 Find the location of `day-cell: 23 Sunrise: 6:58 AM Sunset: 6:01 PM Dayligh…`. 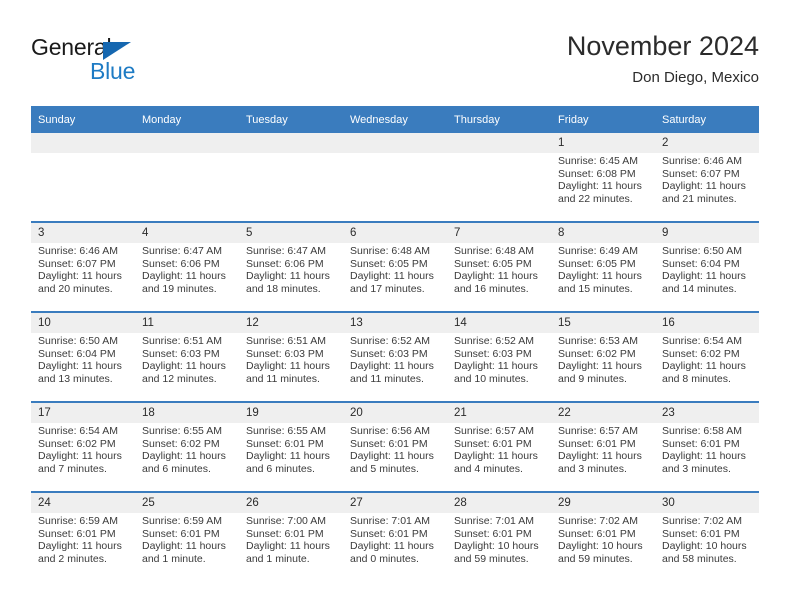

day-cell: 23 Sunrise: 6:58 AM Sunset: 6:01 PM Dayligh… is located at coordinates (707, 447).